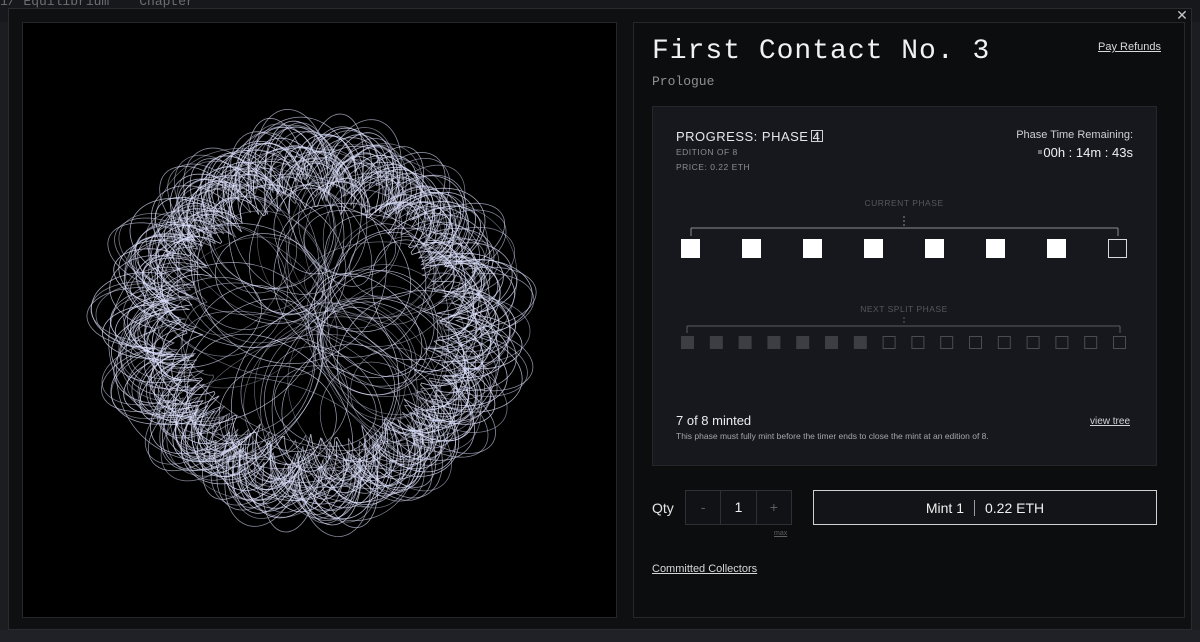  What do you see at coordinates (704, 507) in the screenshot?
I see `decrement-button: -` at bounding box center [704, 507].